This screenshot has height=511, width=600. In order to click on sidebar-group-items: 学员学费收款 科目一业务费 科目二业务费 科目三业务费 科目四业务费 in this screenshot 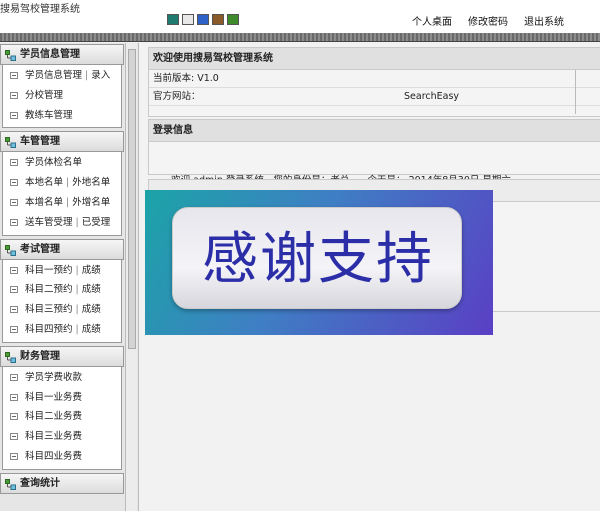, I will do `click(62, 418)`.